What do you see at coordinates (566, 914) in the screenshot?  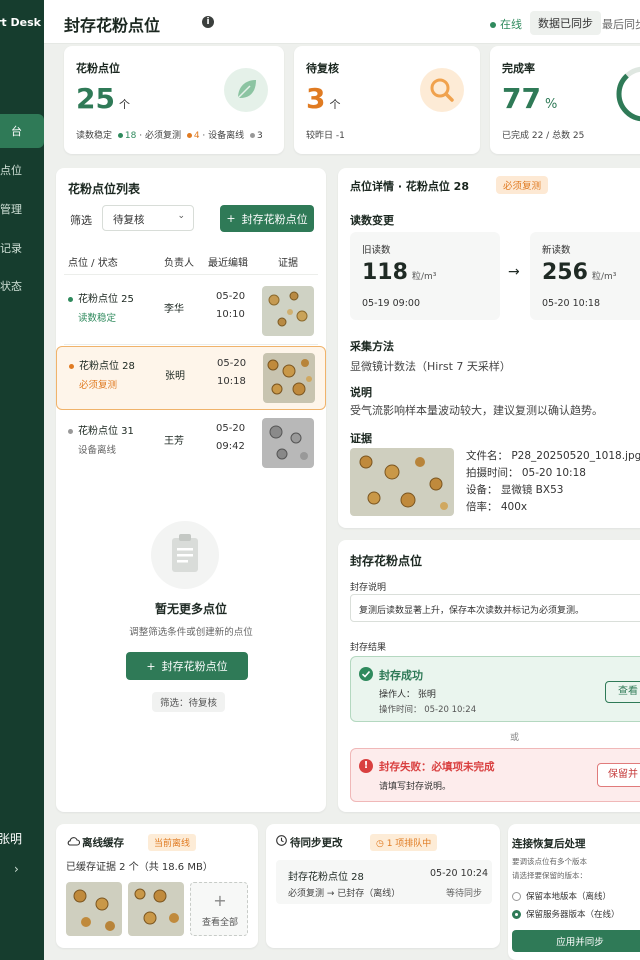 I see `option-server: 保留服务器版本（在线）` at bounding box center [566, 914].